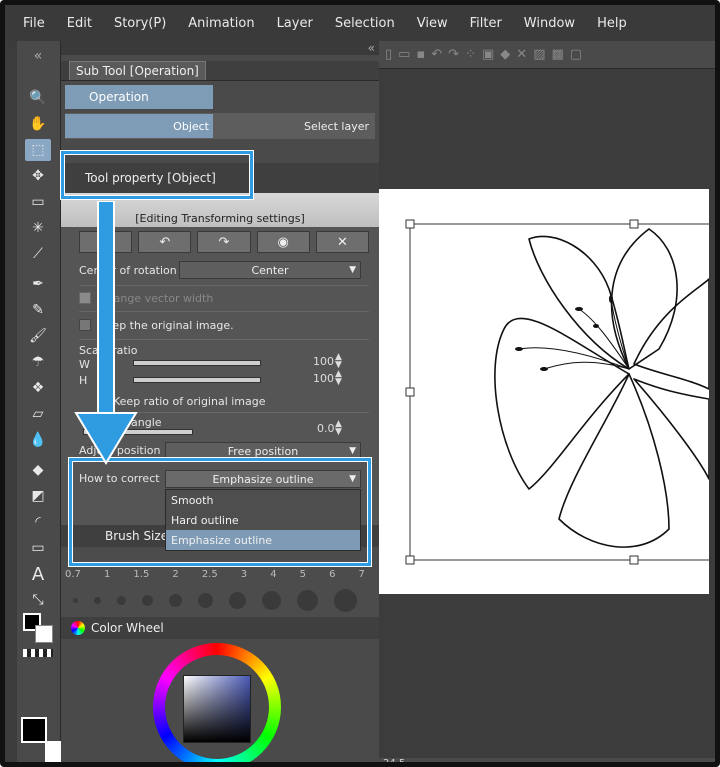 This screenshot has width=720, height=767. I want to click on color-wheel-icon, so click(78, 628).